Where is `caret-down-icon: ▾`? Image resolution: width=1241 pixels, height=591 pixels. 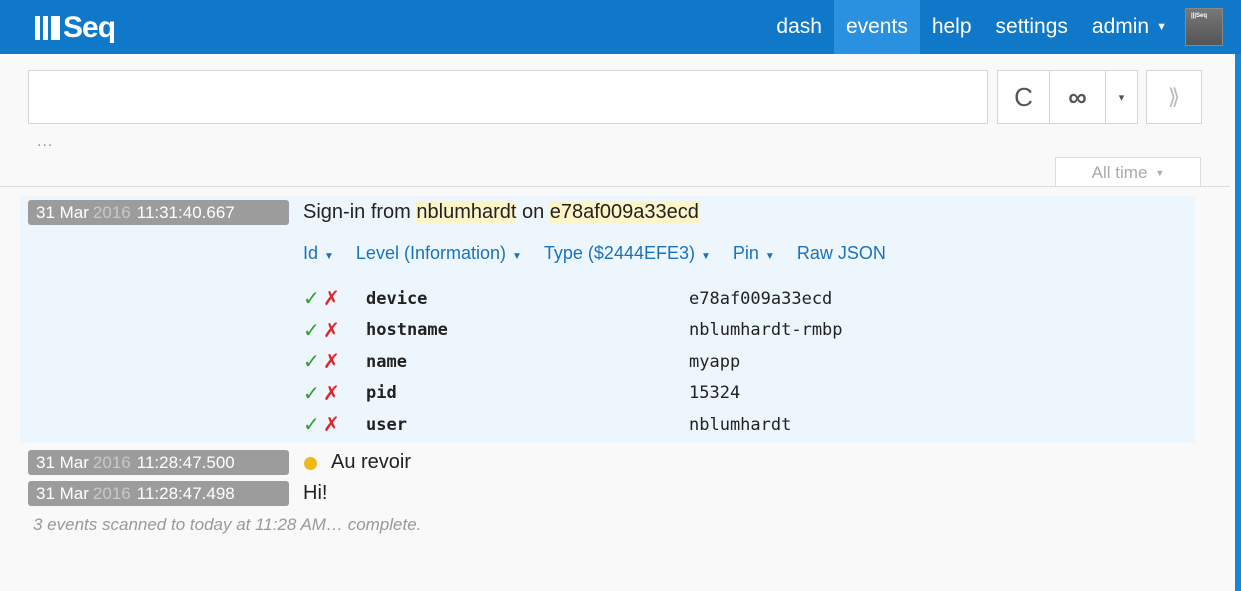
caret-down-icon: ▾ is located at coordinates (1121, 97).